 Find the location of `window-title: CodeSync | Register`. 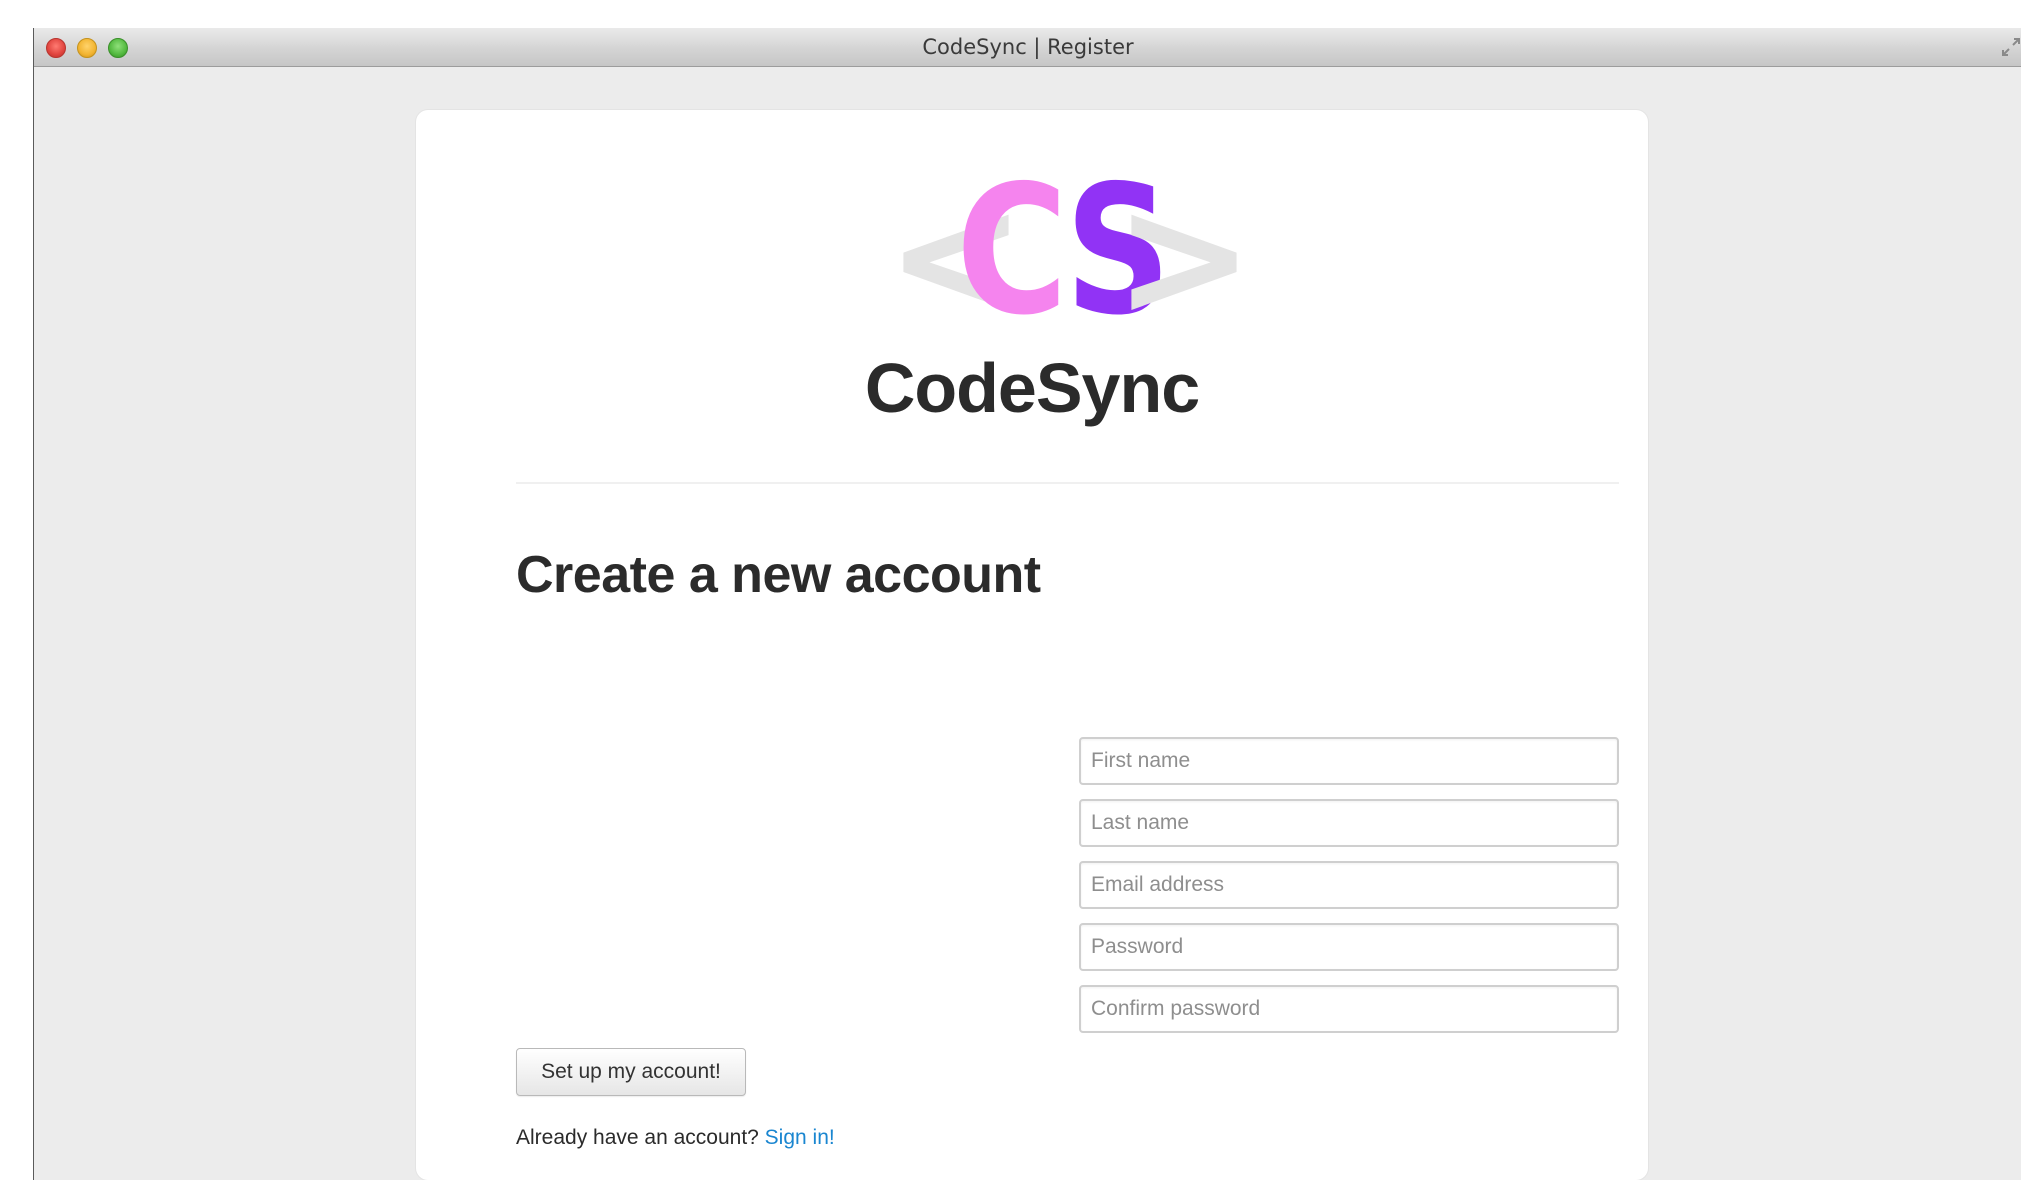

window-title: CodeSync | Register is located at coordinates (1028, 47).